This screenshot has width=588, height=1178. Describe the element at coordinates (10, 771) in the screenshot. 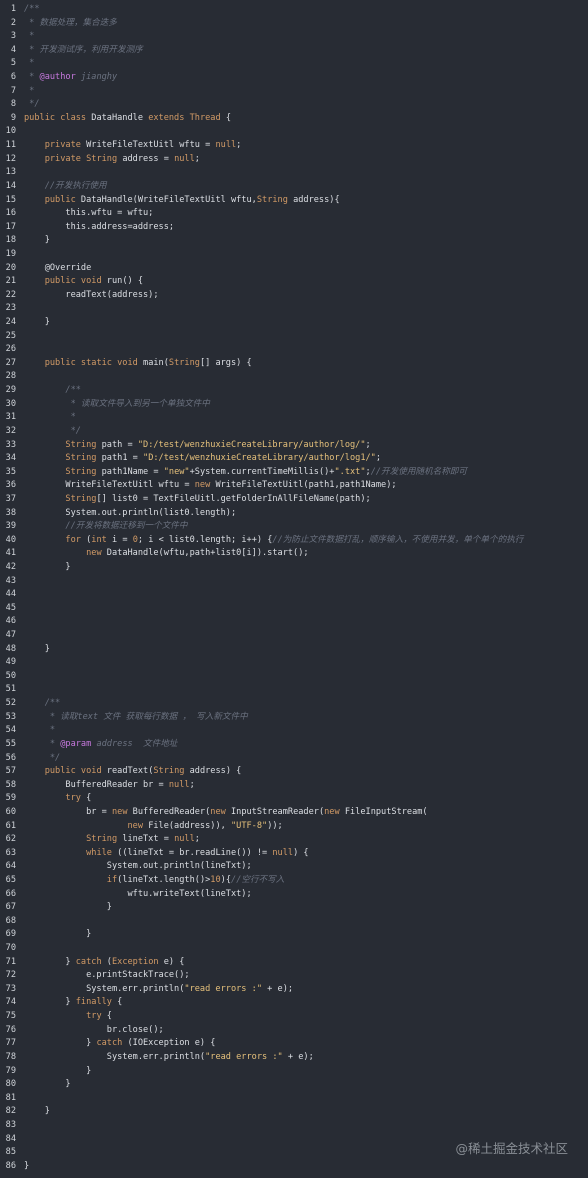

I see `line-number: 57` at that location.